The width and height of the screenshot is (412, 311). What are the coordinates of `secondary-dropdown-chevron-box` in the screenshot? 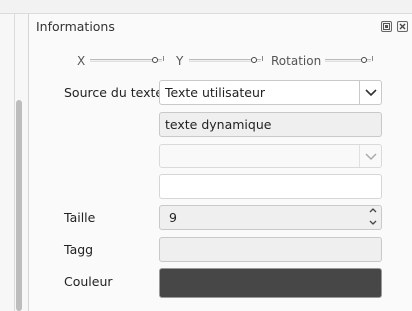 It's located at (370, 156).